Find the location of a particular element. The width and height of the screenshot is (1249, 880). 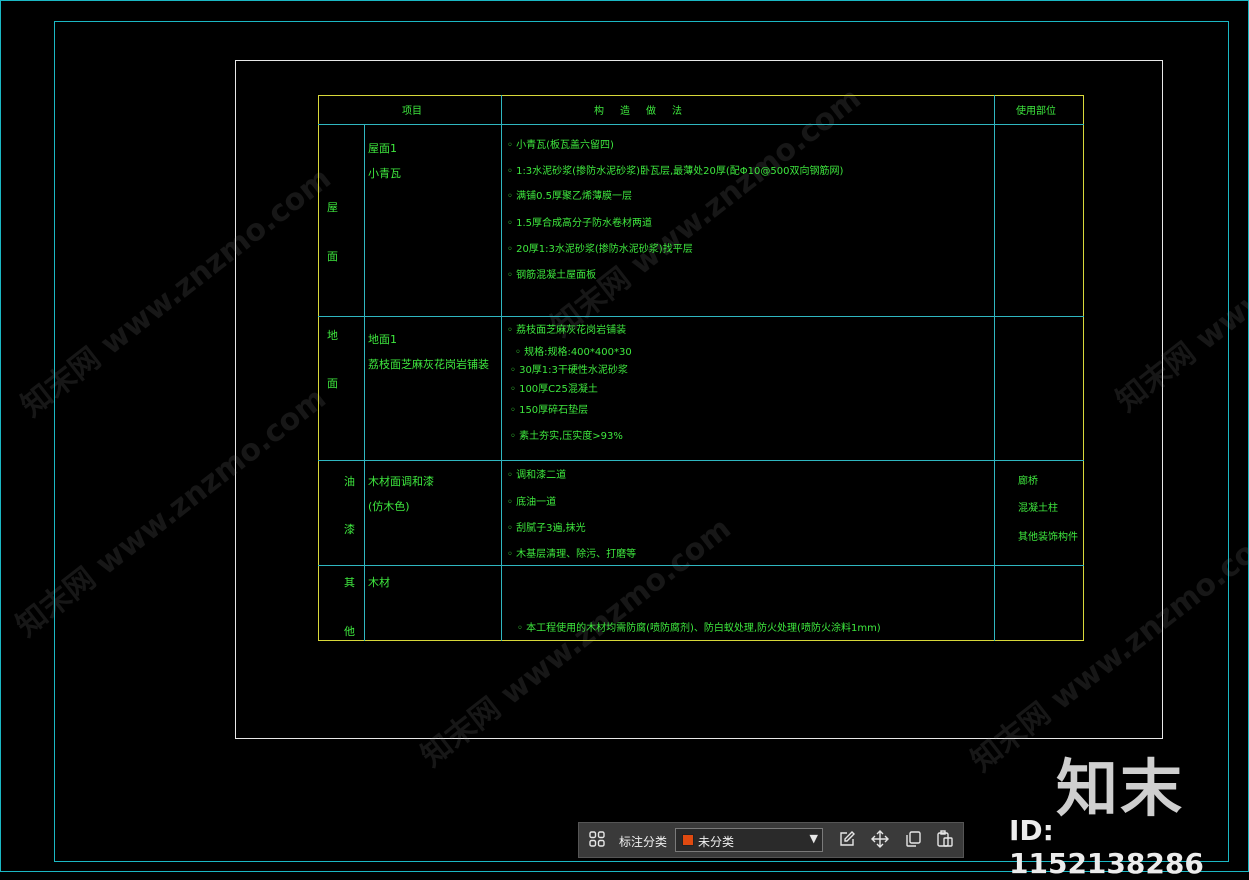

step-text: ◦ 调和漆二道 is located at coordinates (537, 475).